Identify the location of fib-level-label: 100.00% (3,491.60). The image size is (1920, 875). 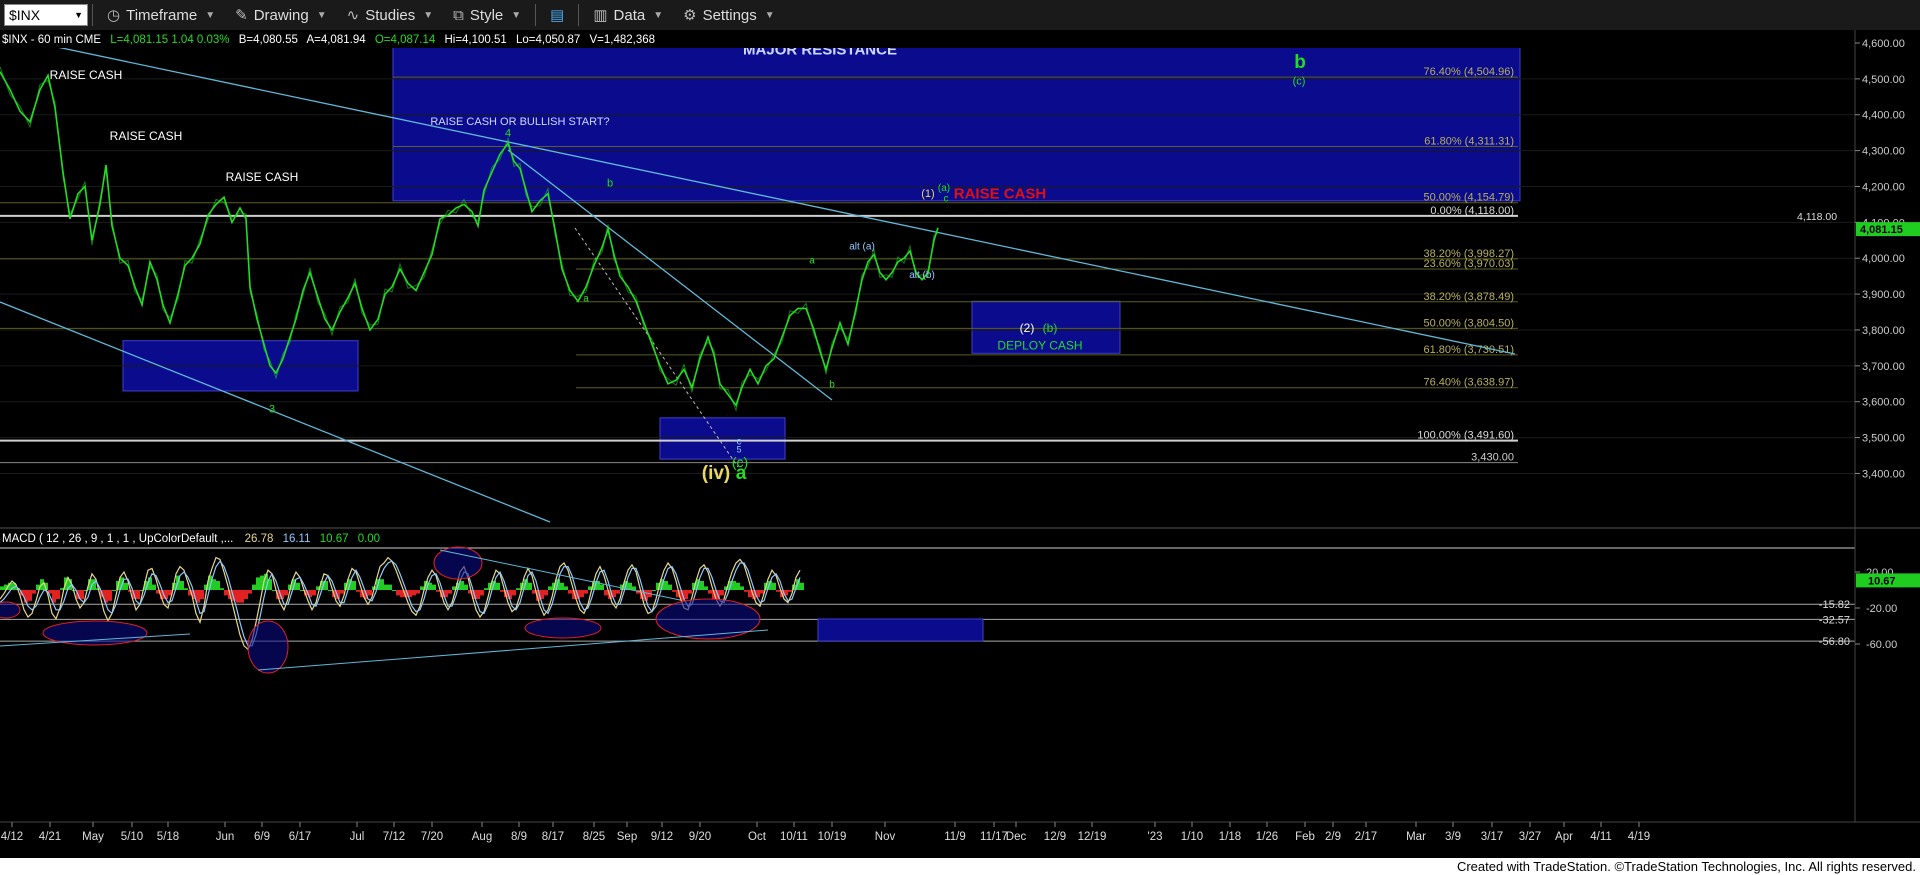
(1465, 436).